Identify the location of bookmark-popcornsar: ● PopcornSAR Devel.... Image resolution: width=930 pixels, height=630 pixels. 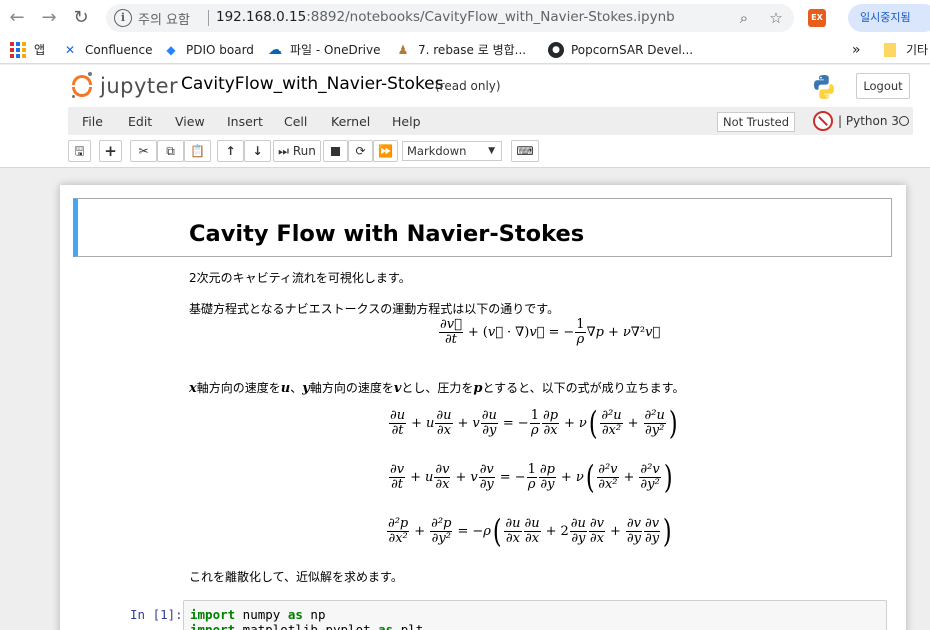
(620, 50).